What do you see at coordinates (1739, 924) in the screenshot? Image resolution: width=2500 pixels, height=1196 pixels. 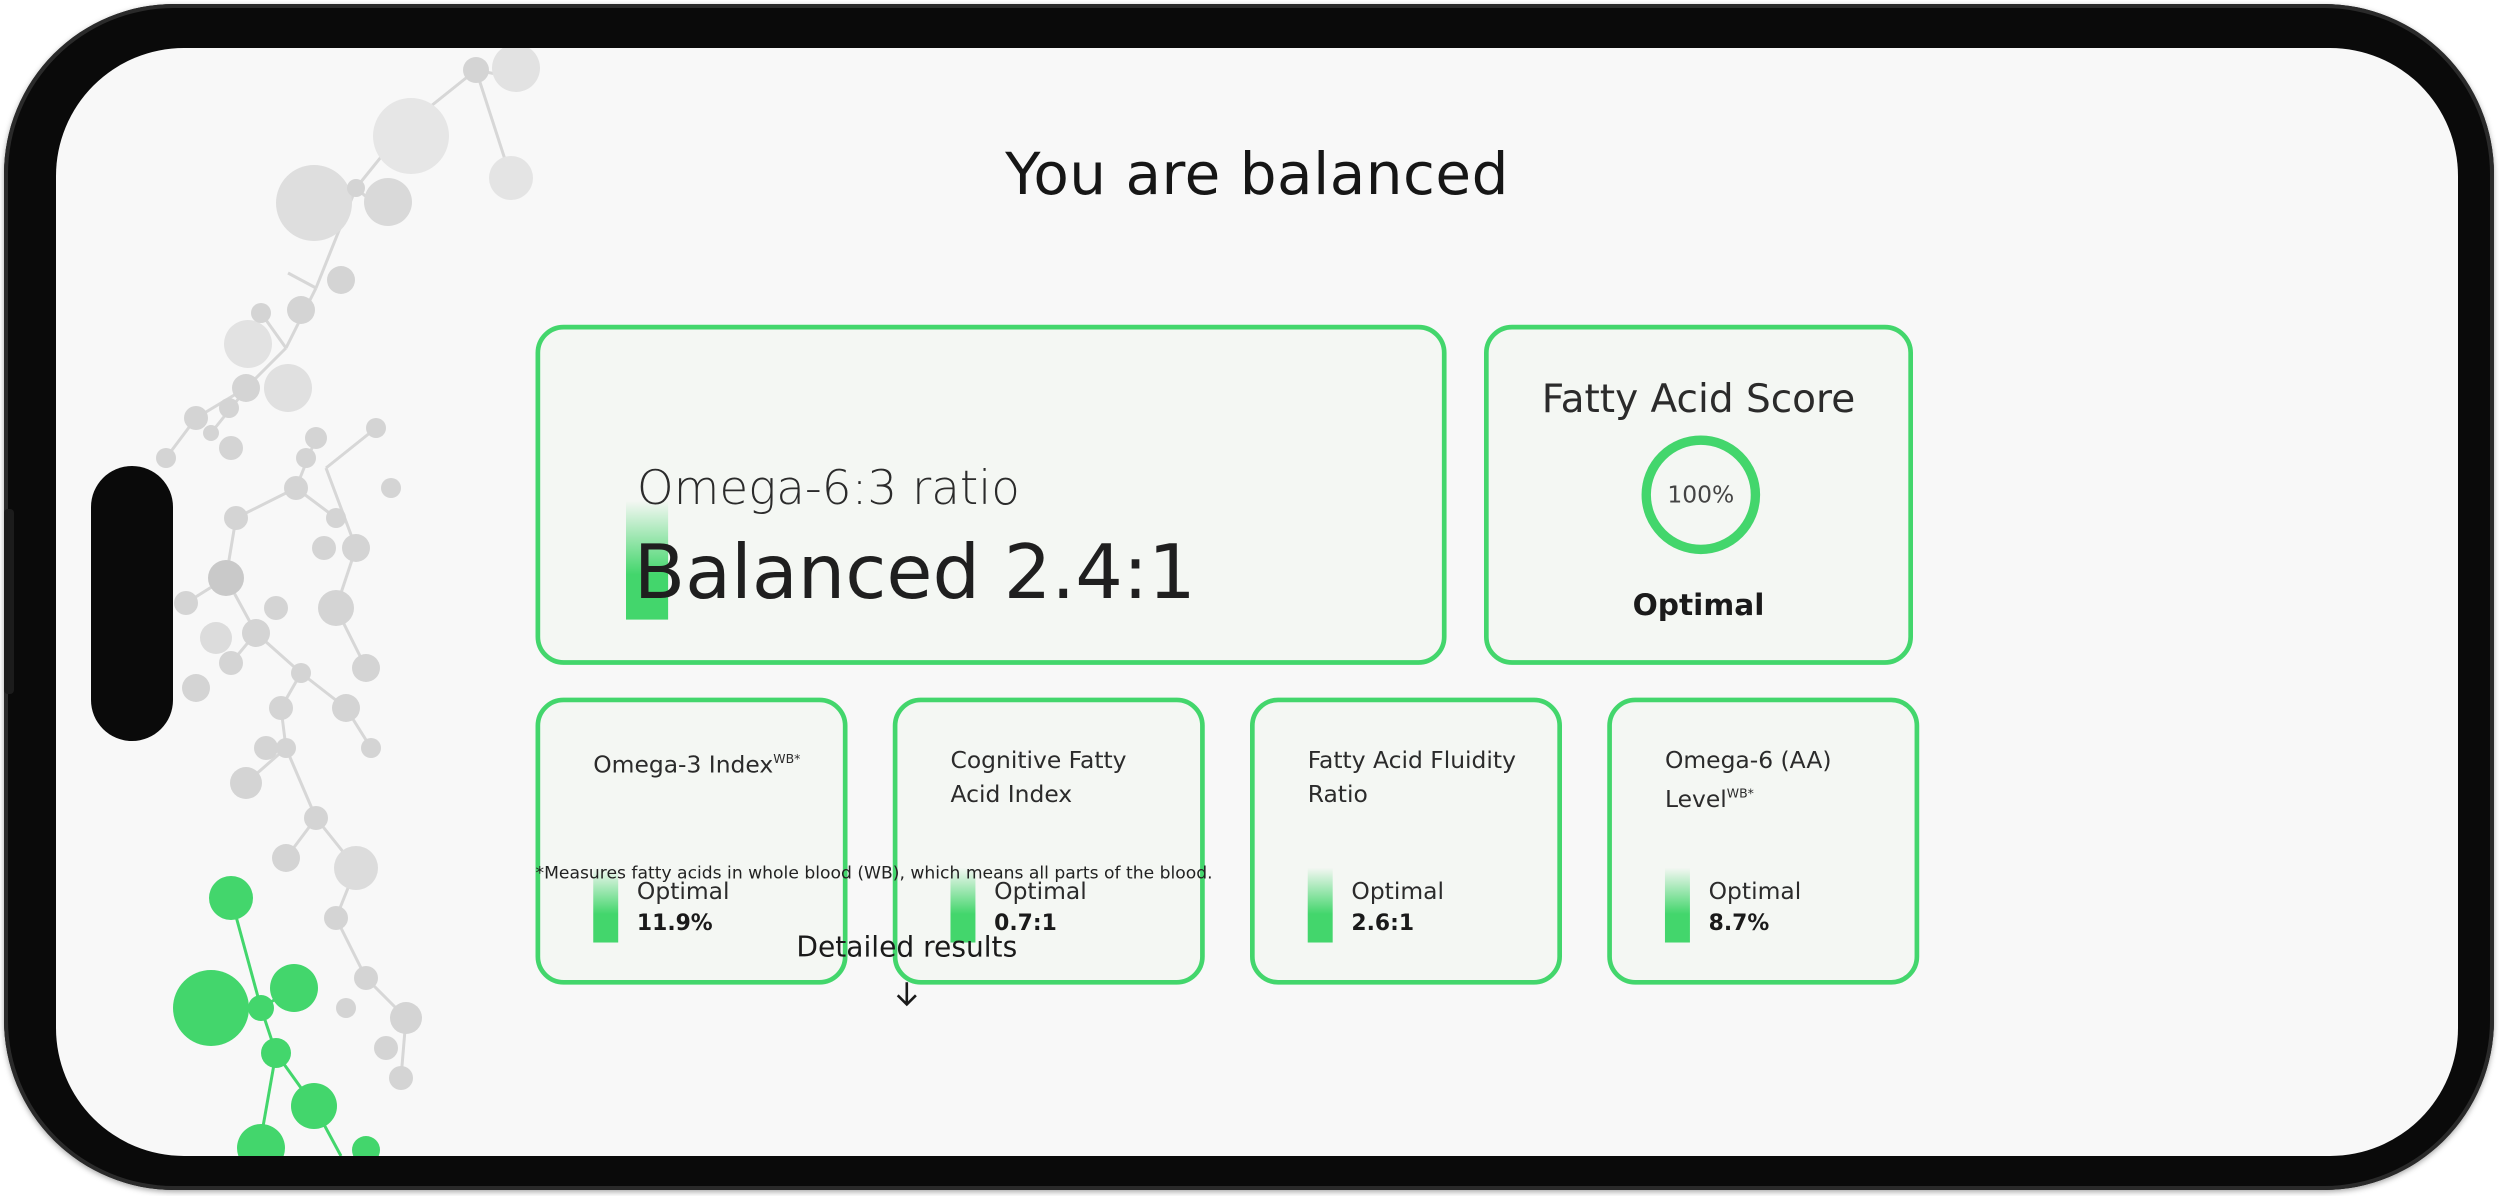 I see `metric-value: 8.7%` at bounding box center [1739, 924].